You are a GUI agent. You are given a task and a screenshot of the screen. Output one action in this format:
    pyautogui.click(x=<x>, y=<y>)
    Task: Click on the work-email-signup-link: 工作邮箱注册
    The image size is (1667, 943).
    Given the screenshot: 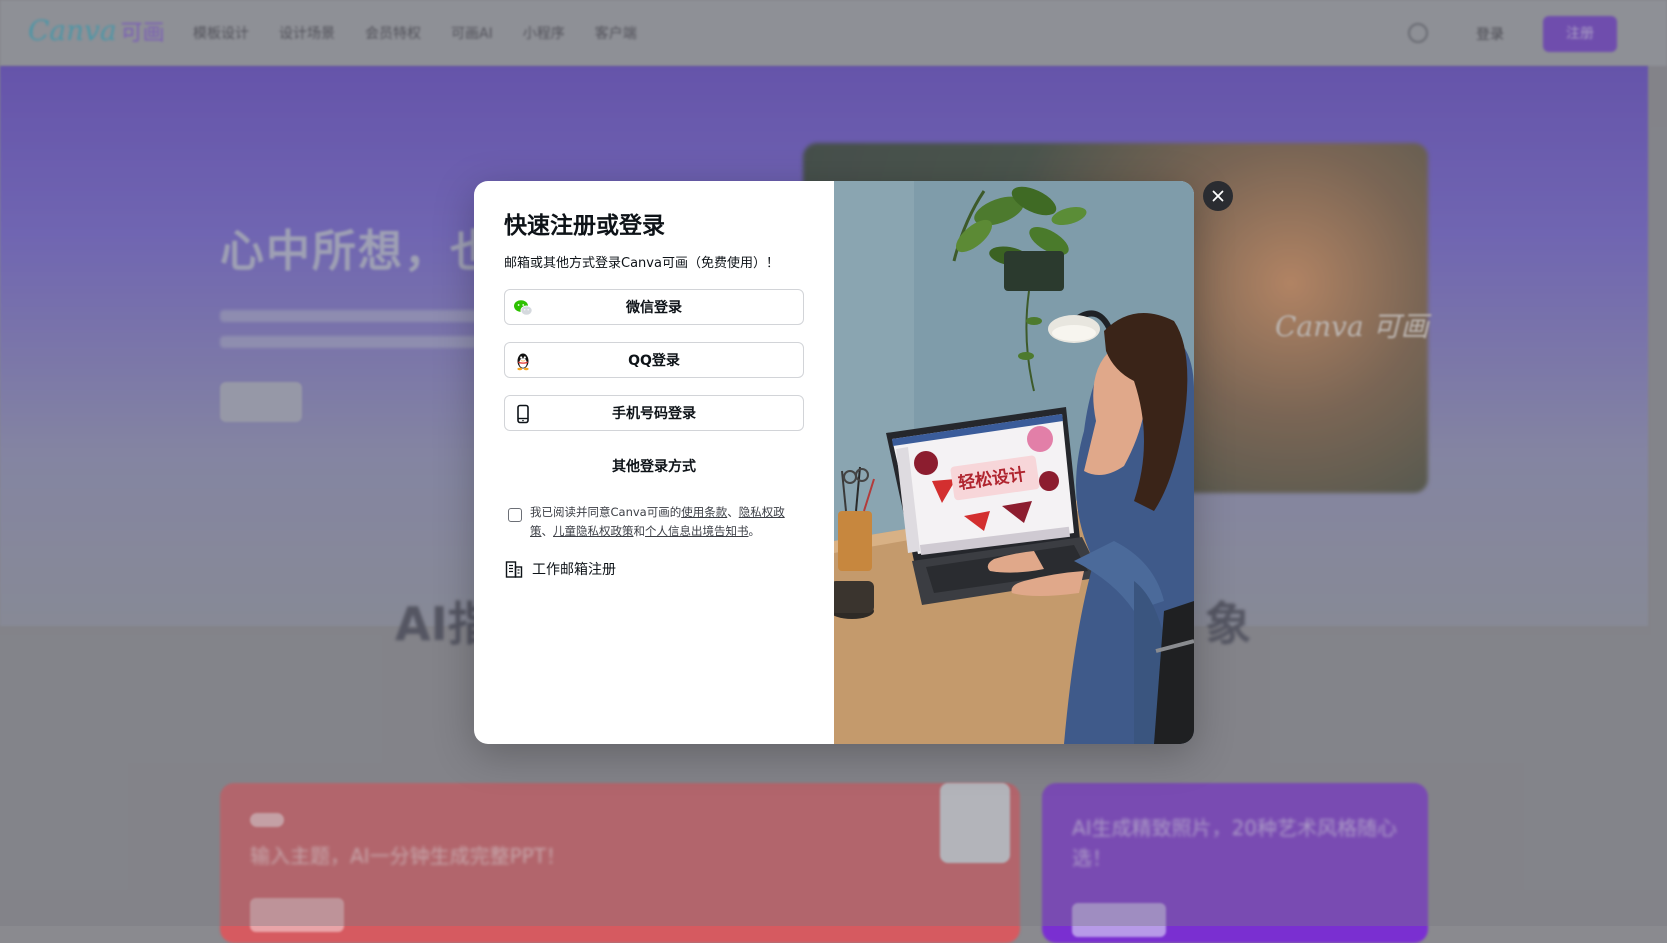 What is the action you would take?
    pyautogui.click(x=574, y=569)
    